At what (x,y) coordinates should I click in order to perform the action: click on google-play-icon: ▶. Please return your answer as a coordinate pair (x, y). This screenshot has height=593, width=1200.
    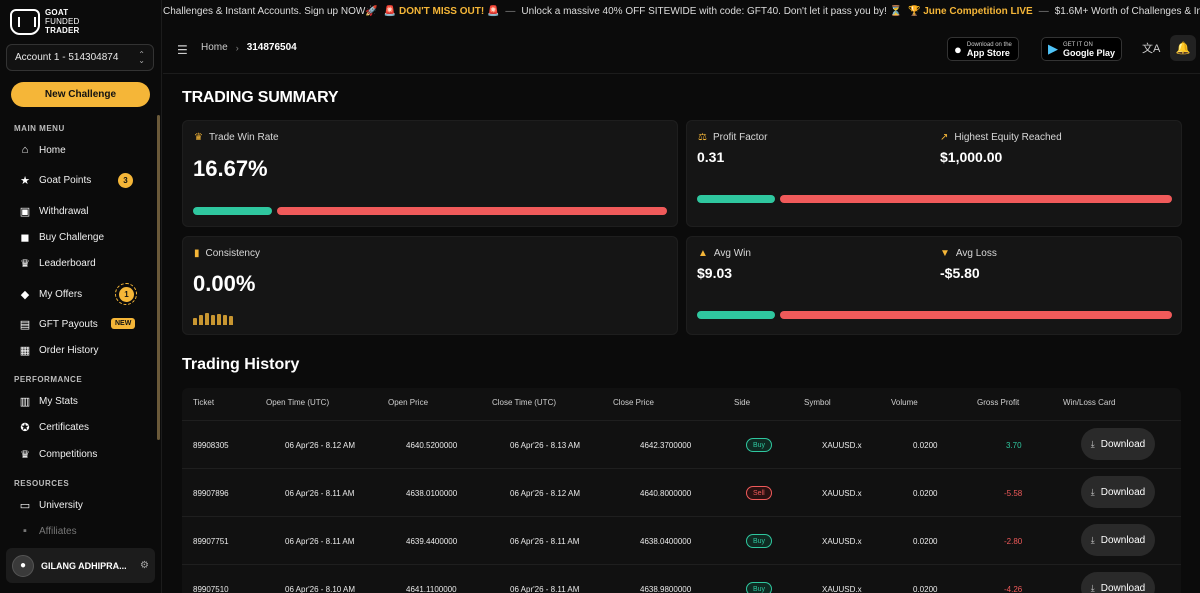
    Looking at the image, I should click on (1053, 48).